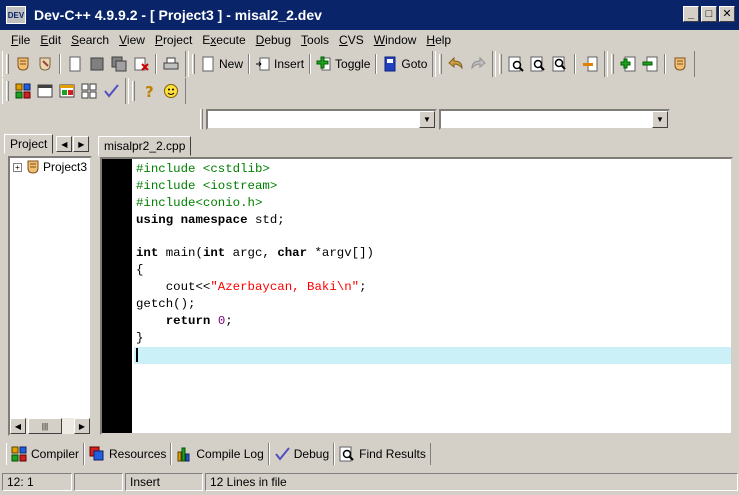 The image size is (739, 495). What do you see at coordinates (432, 270) in the screenshot?
I see `code-line: {` at bounding box center [432, 270].